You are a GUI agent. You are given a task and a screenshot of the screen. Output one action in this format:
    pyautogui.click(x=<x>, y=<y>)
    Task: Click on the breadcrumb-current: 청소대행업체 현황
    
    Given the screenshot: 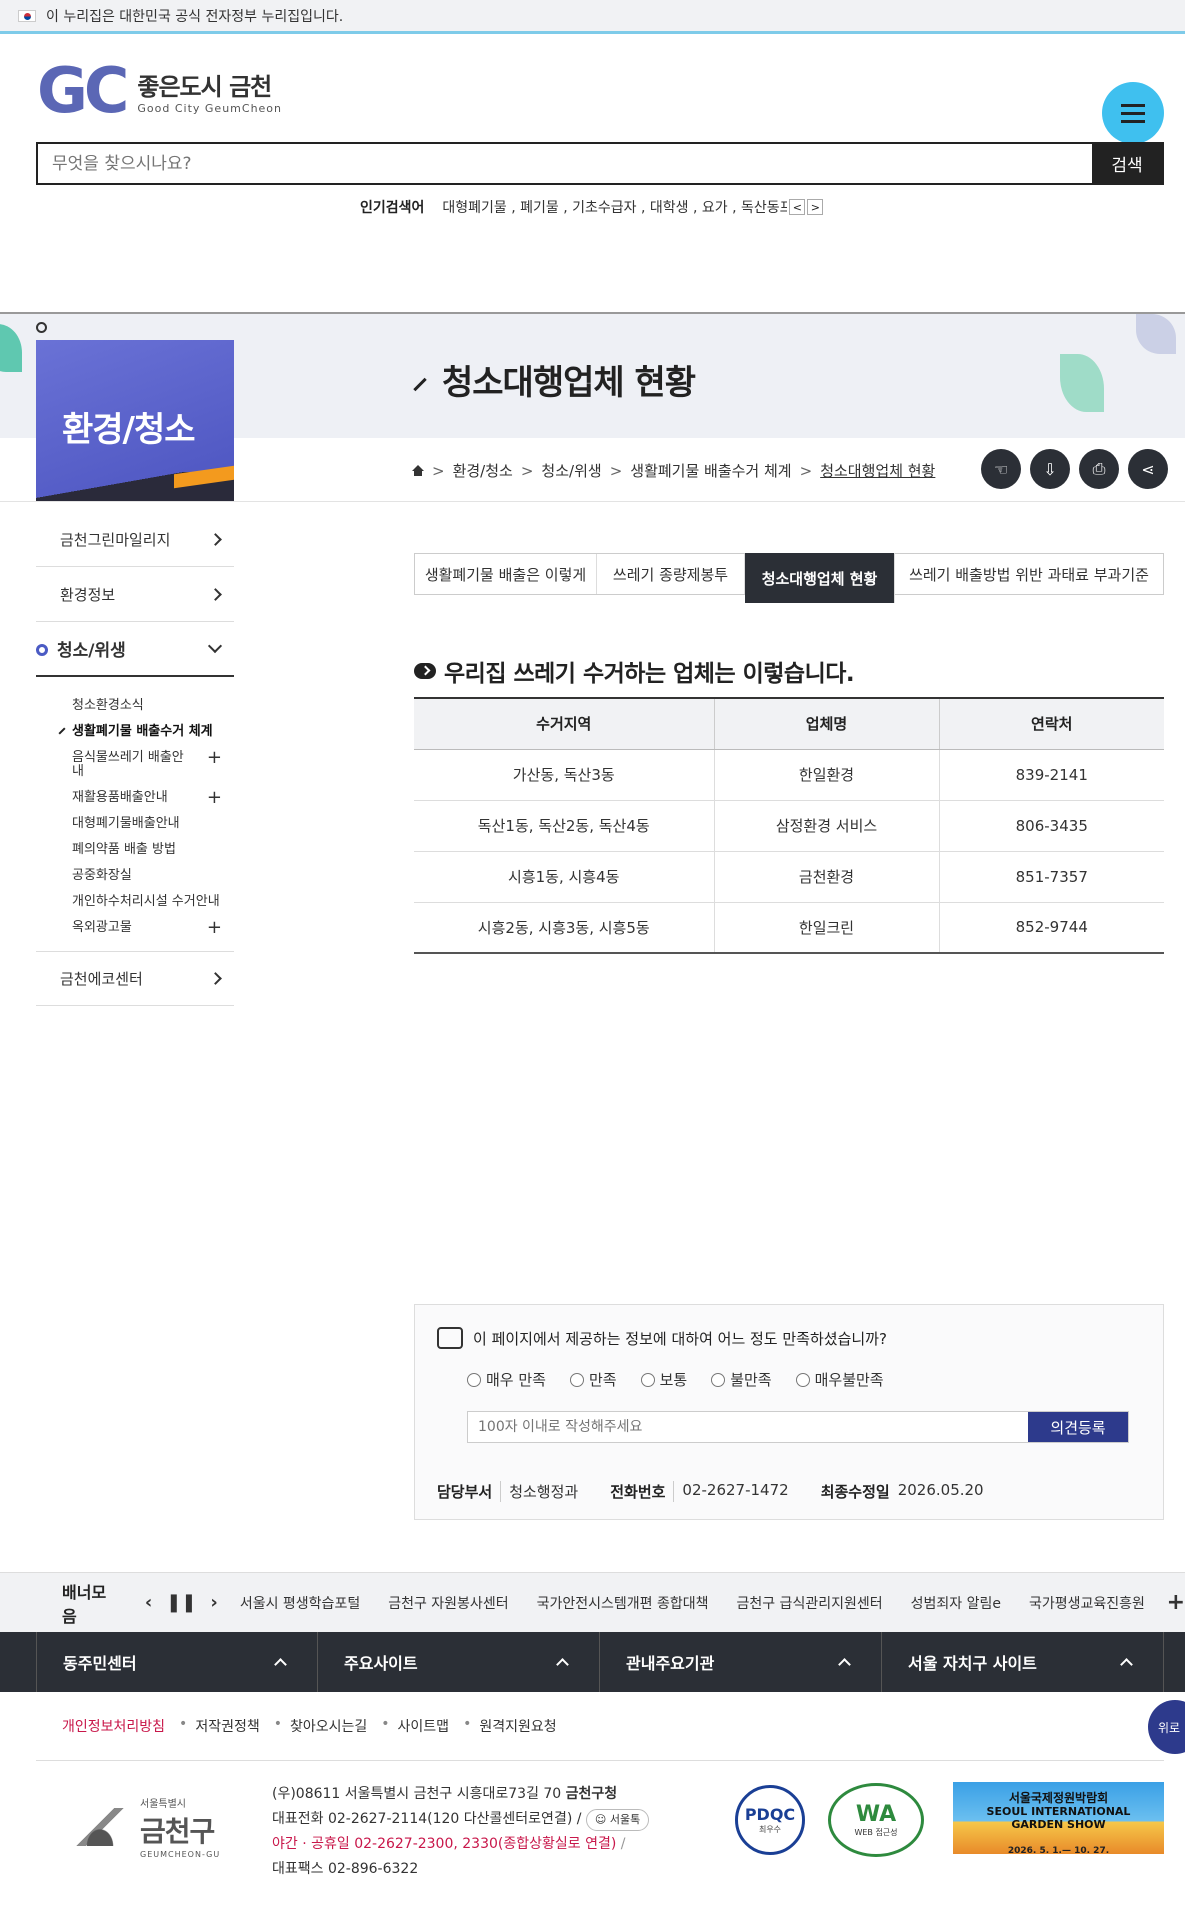 What is the action you would take?
    pyautogui.click(x=877, y=470)
    